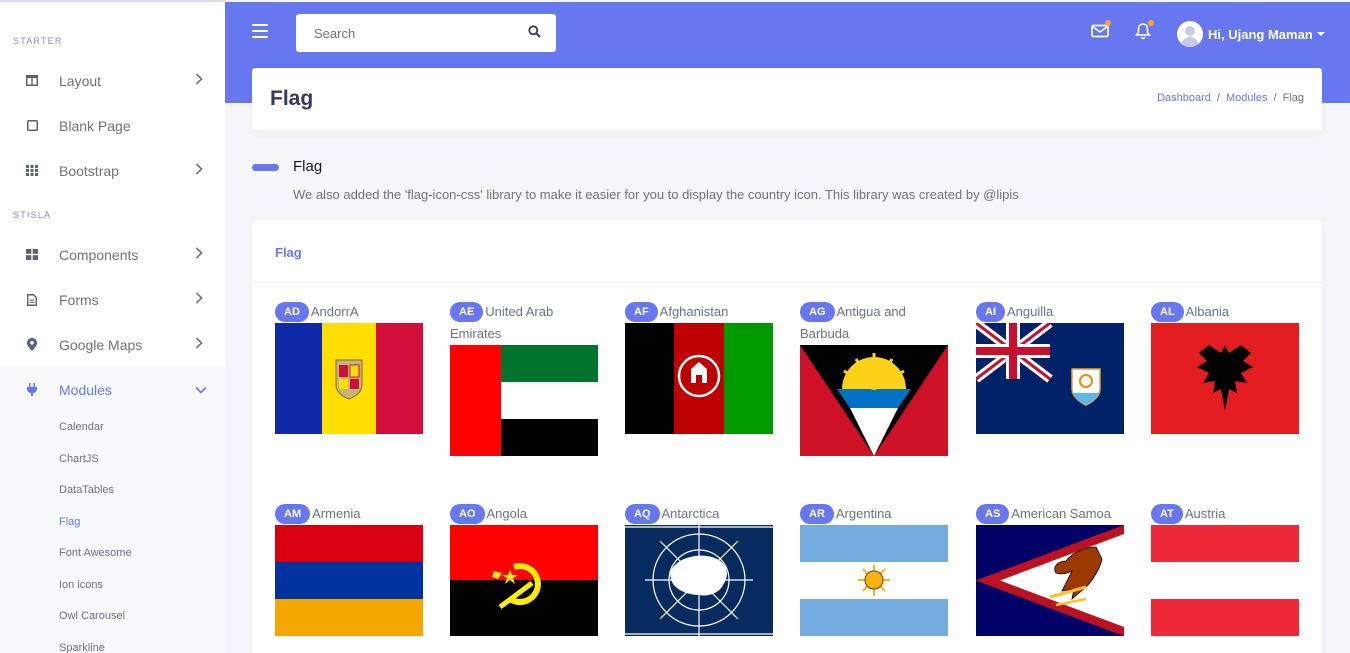 This screenshot has width=1350, height=653. I want to click on breadcrumb-modules: Modules, so click(1247, 98).